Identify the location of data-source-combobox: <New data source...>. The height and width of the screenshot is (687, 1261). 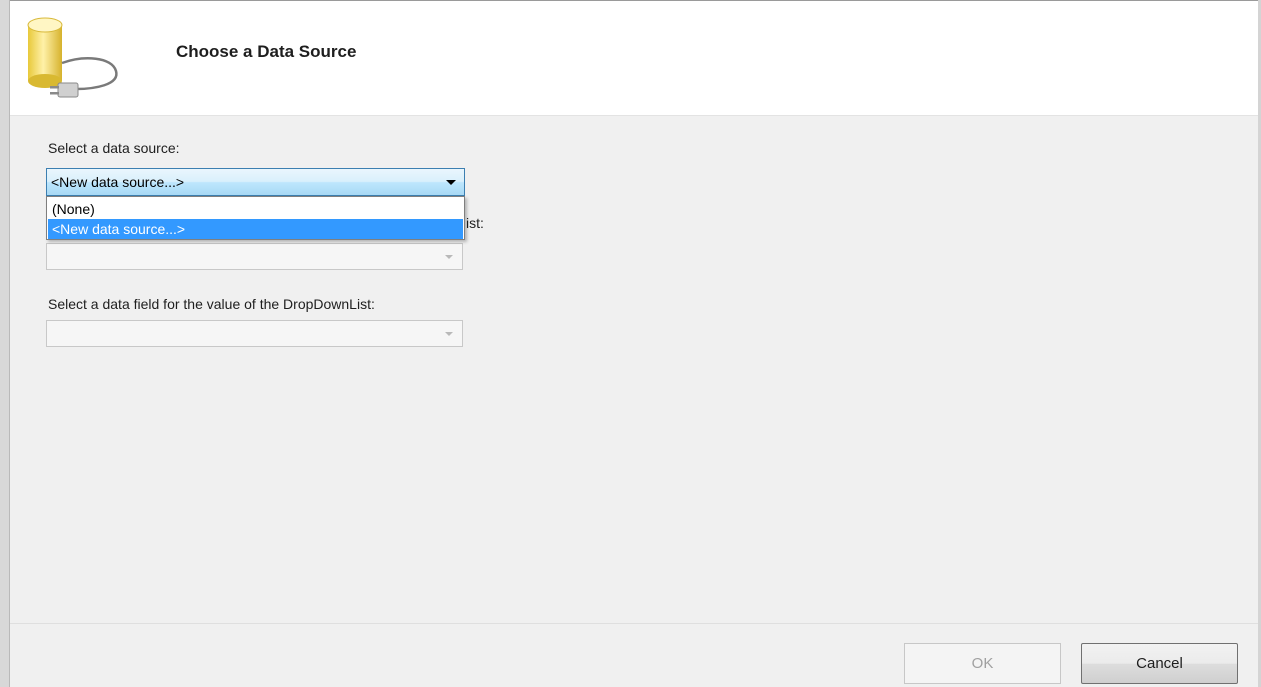
(255, 182).